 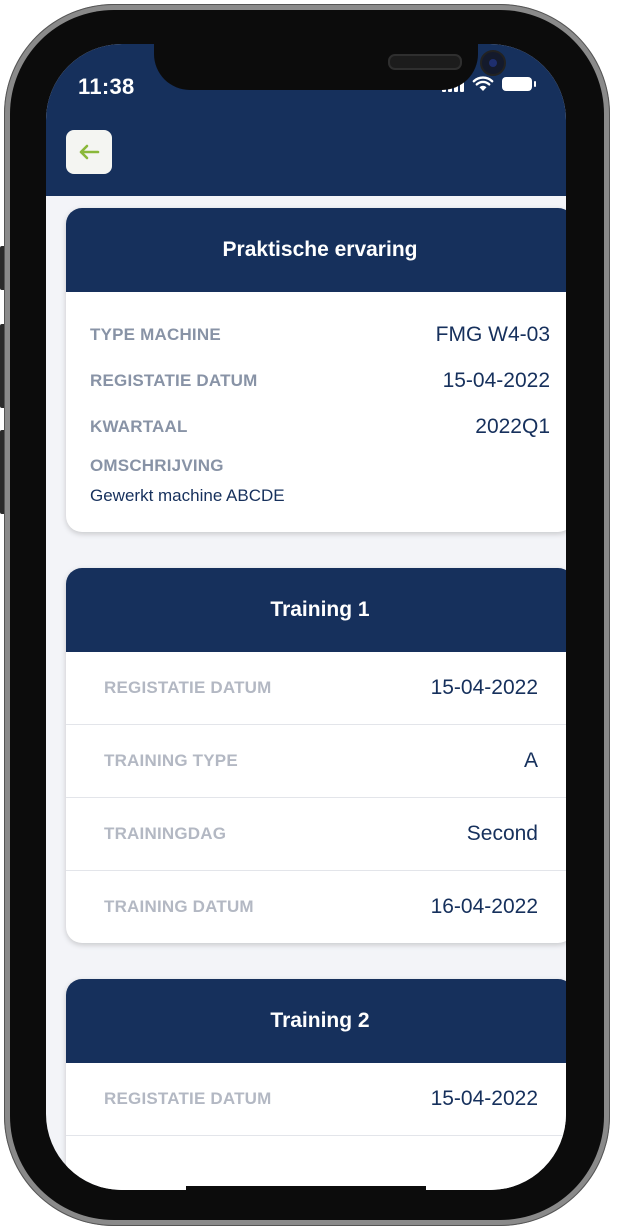 I want to click on arrow-left-icon, so click(x=89, y=152).